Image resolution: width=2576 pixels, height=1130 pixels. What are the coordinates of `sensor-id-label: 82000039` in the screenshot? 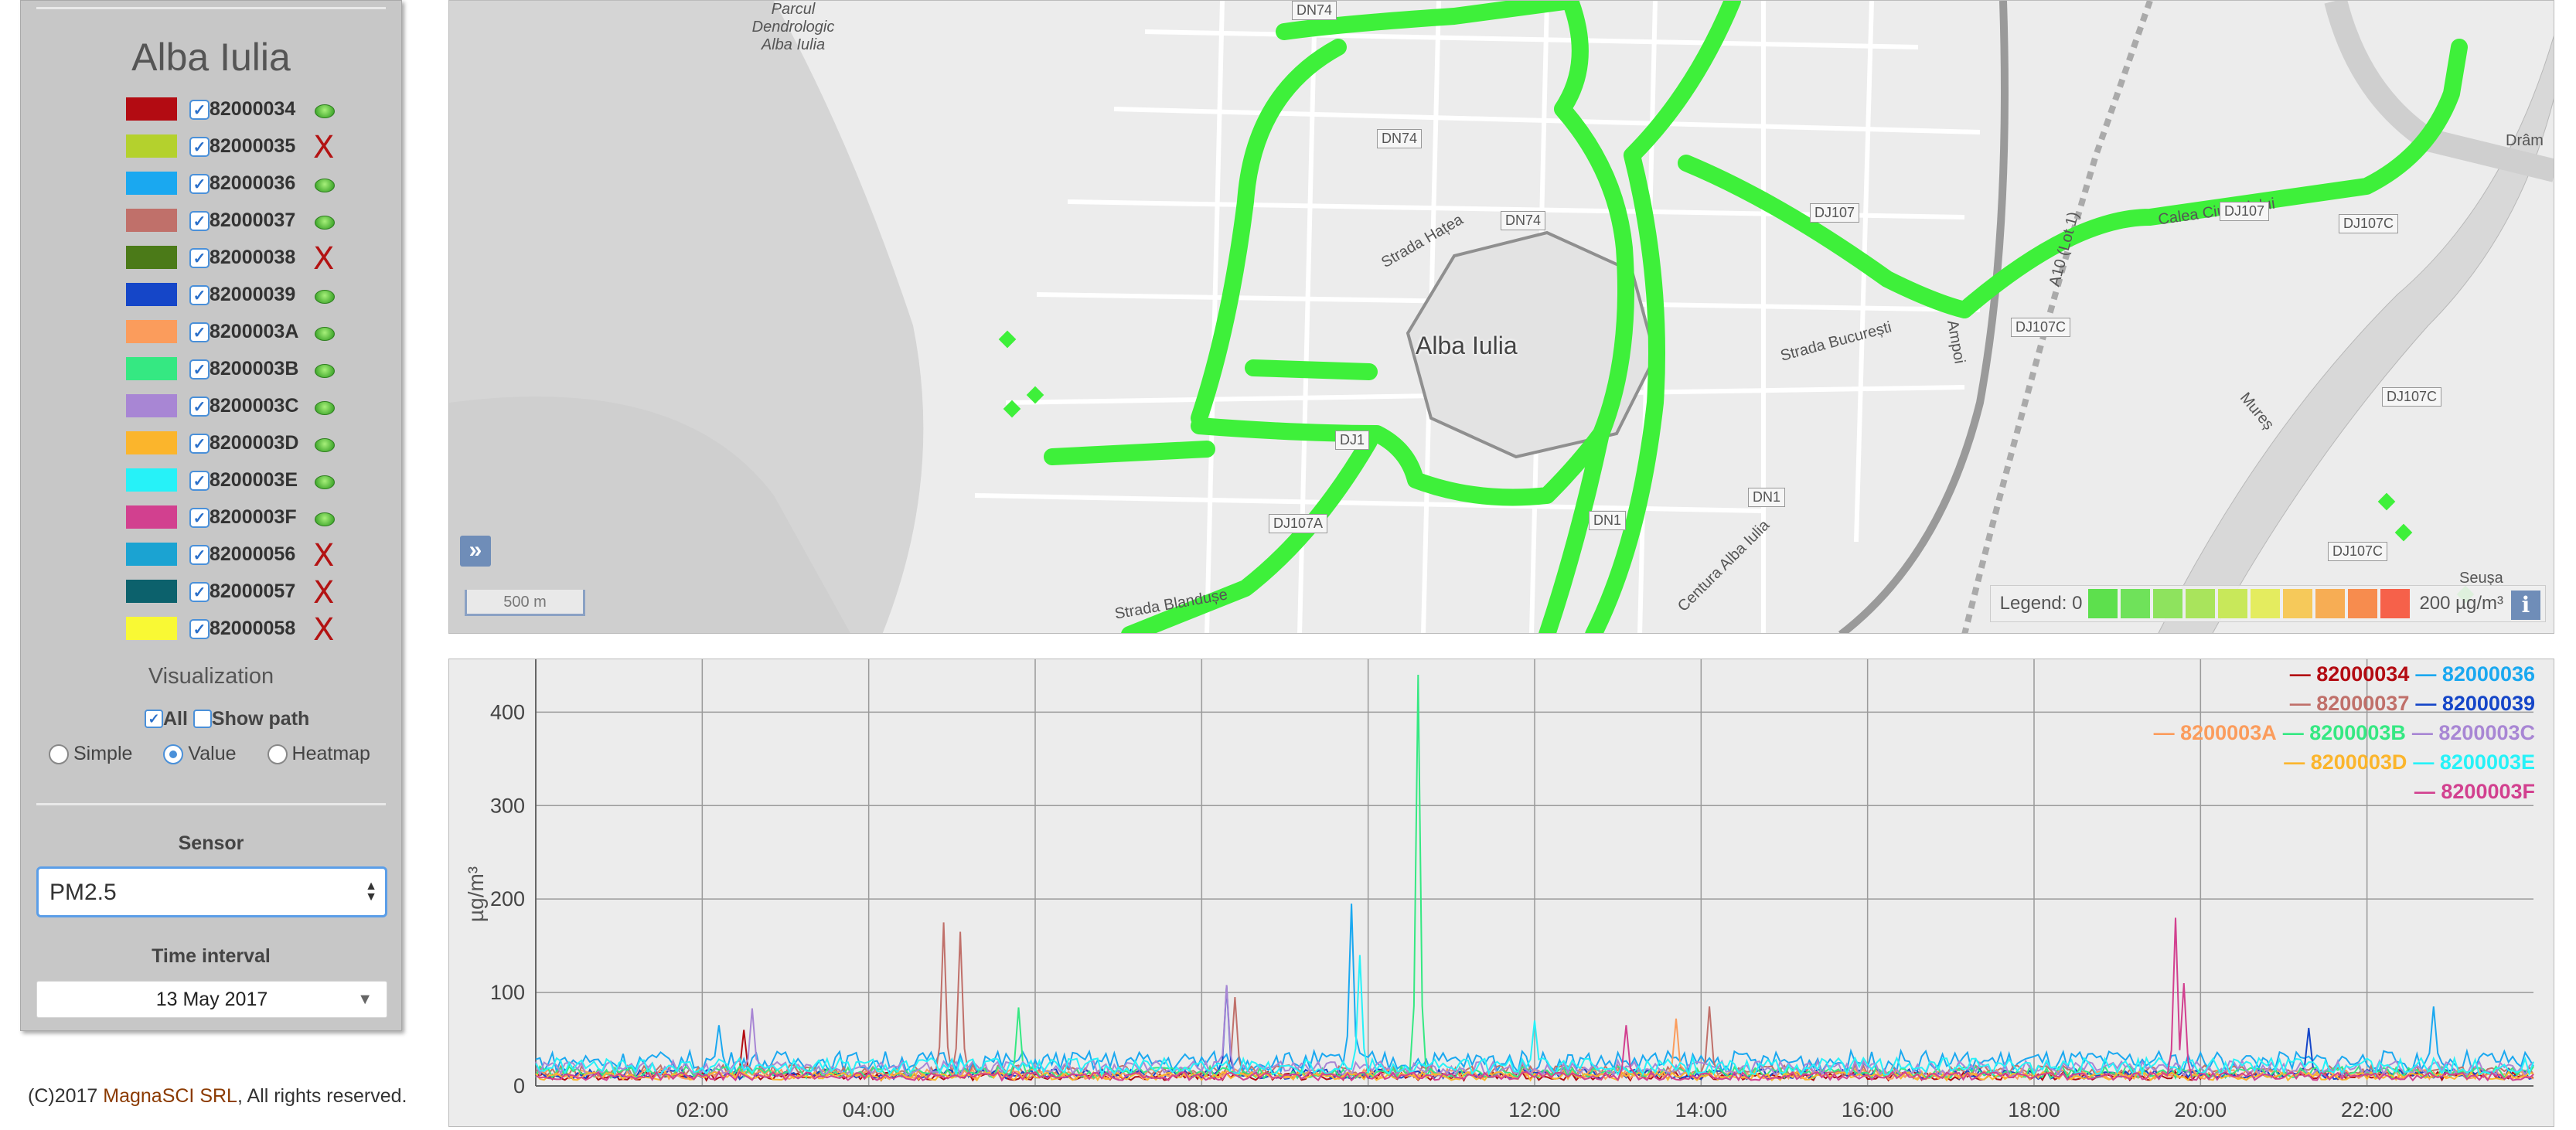 It's located at (253, 294).